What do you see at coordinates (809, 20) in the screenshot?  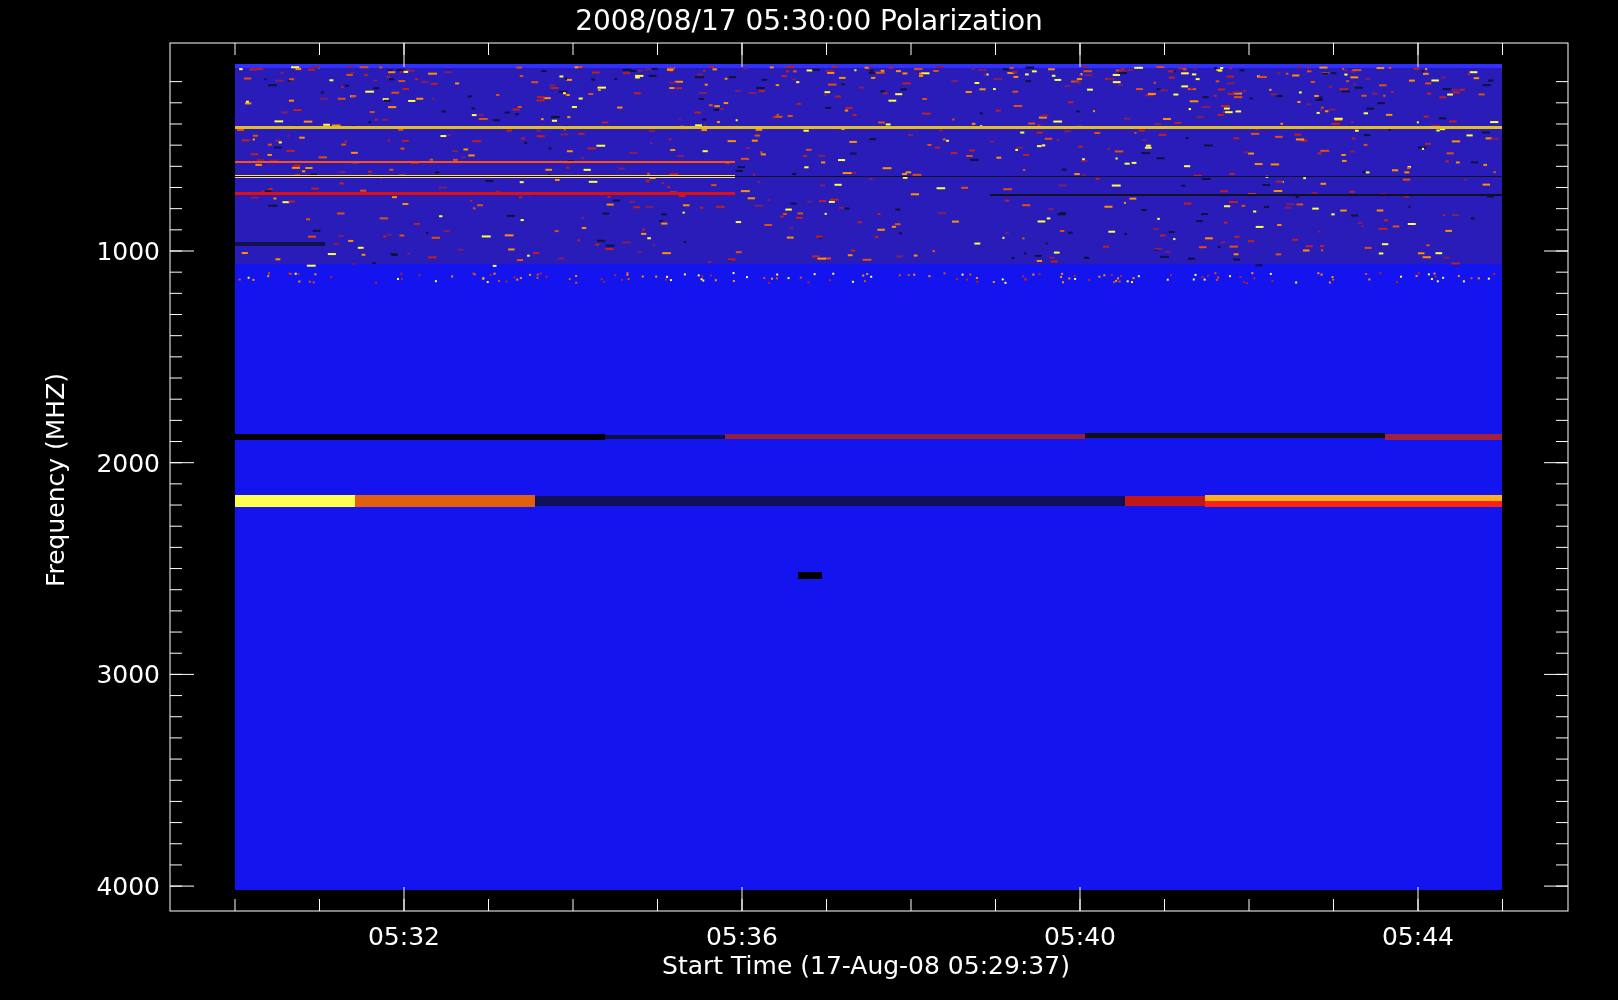 I see `plot-title: 2008/08/17 05:30:00 Polarization` at bounding box center [809, 20].